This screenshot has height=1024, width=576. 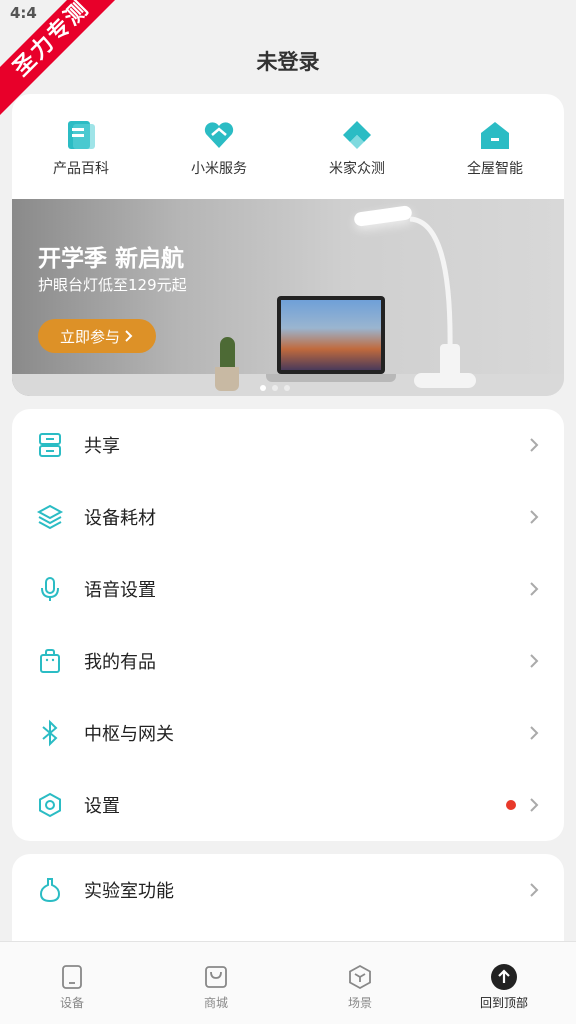 What do you see at coordinates (50, 589) in the screenshot?
I see `microphone-icon` at bounding box center [50, 589].